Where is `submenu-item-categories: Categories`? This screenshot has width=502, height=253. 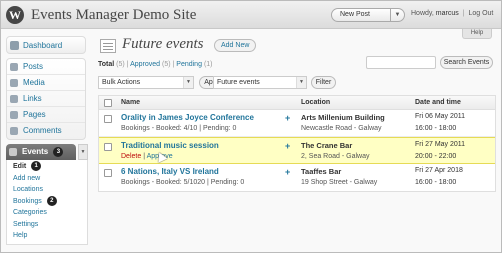 submenu-item-categories: Categories is located at coordinates (47, 213).